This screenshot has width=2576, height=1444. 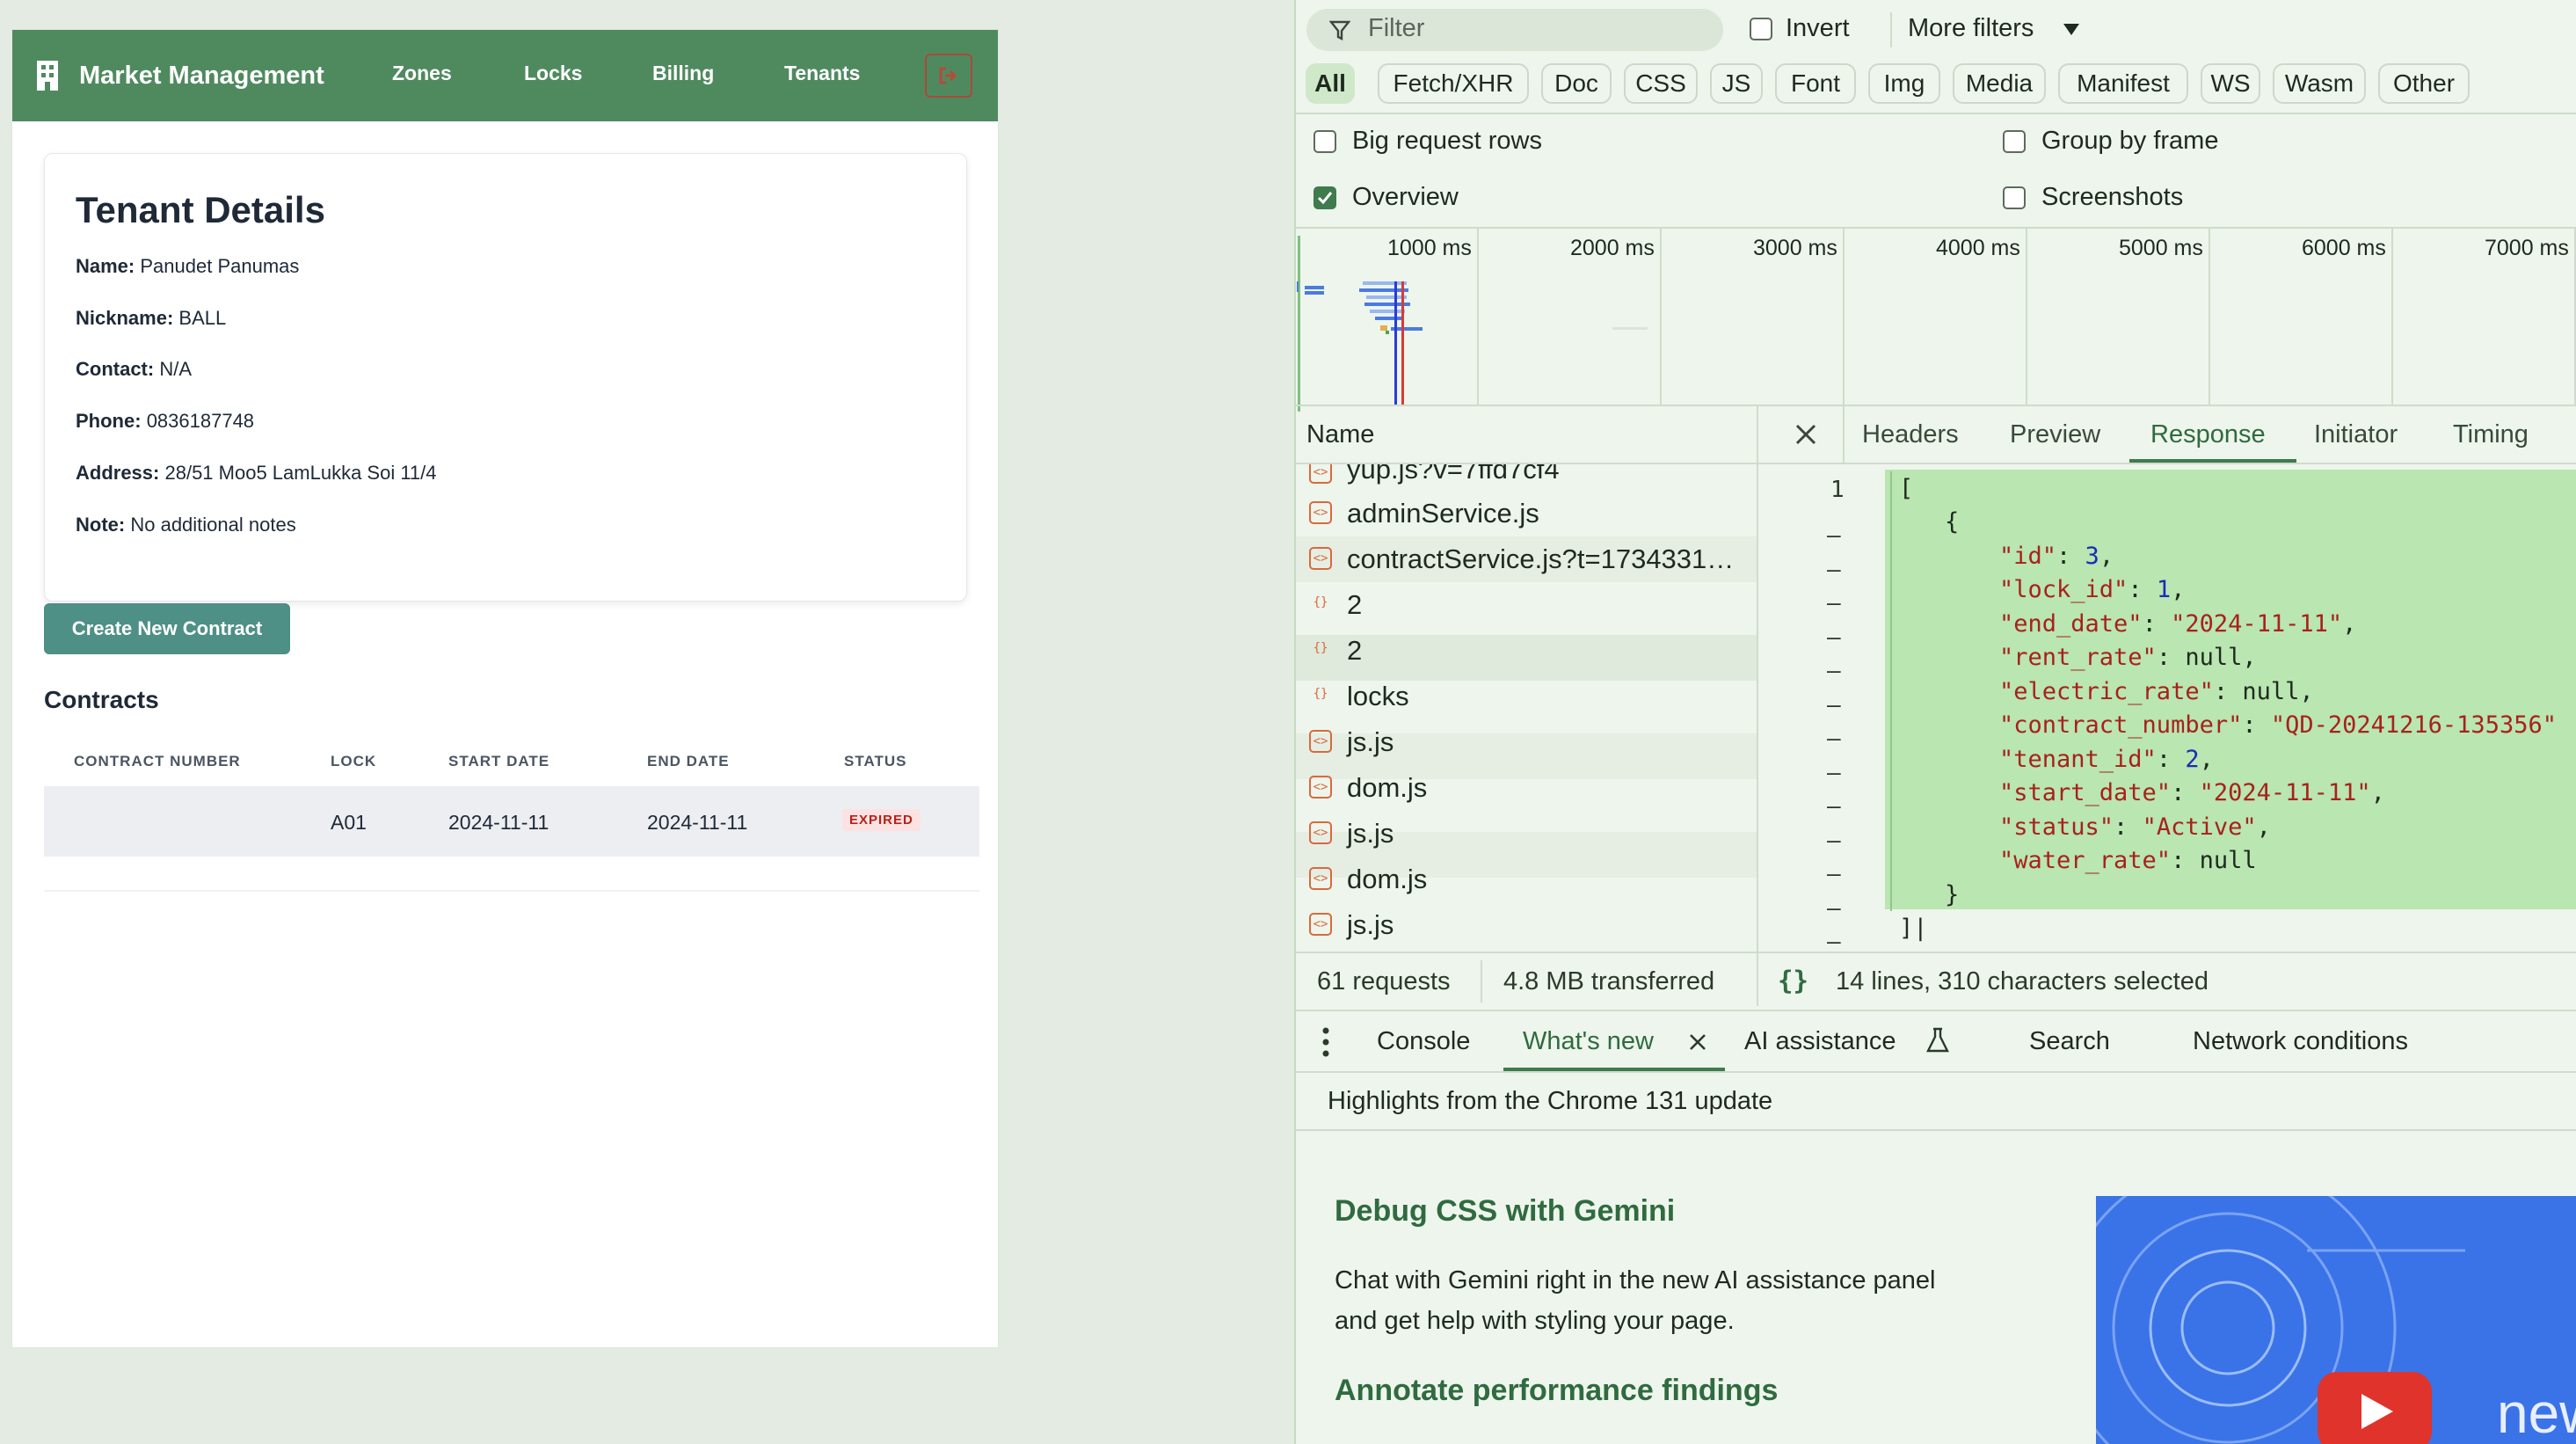 I want to click on drawer-tab-console: Console, so click(x=1423, y=1041).